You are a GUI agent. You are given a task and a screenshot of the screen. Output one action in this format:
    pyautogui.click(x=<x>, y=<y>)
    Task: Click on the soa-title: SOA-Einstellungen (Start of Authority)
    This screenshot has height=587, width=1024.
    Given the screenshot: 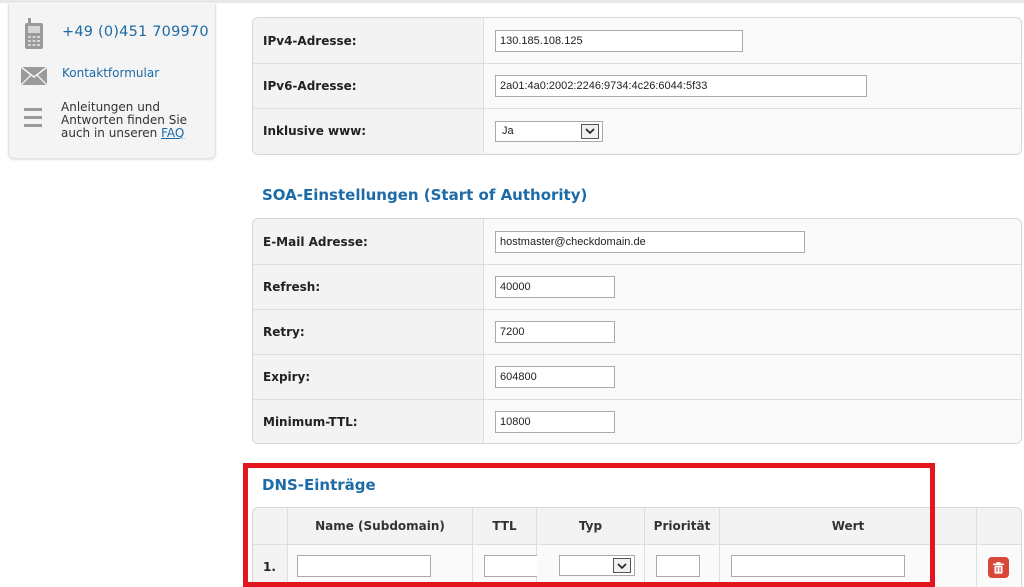 What is the action you would take?
    pyautogui.click(x=425, y=195)
    